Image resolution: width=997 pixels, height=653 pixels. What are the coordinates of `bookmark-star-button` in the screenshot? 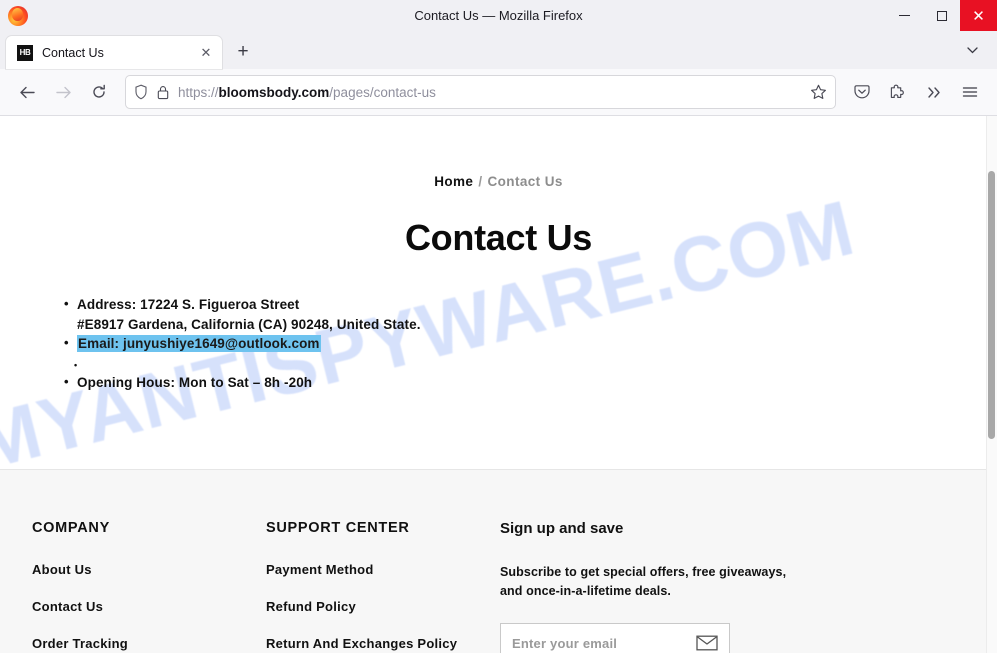 It's located at (818, 92).